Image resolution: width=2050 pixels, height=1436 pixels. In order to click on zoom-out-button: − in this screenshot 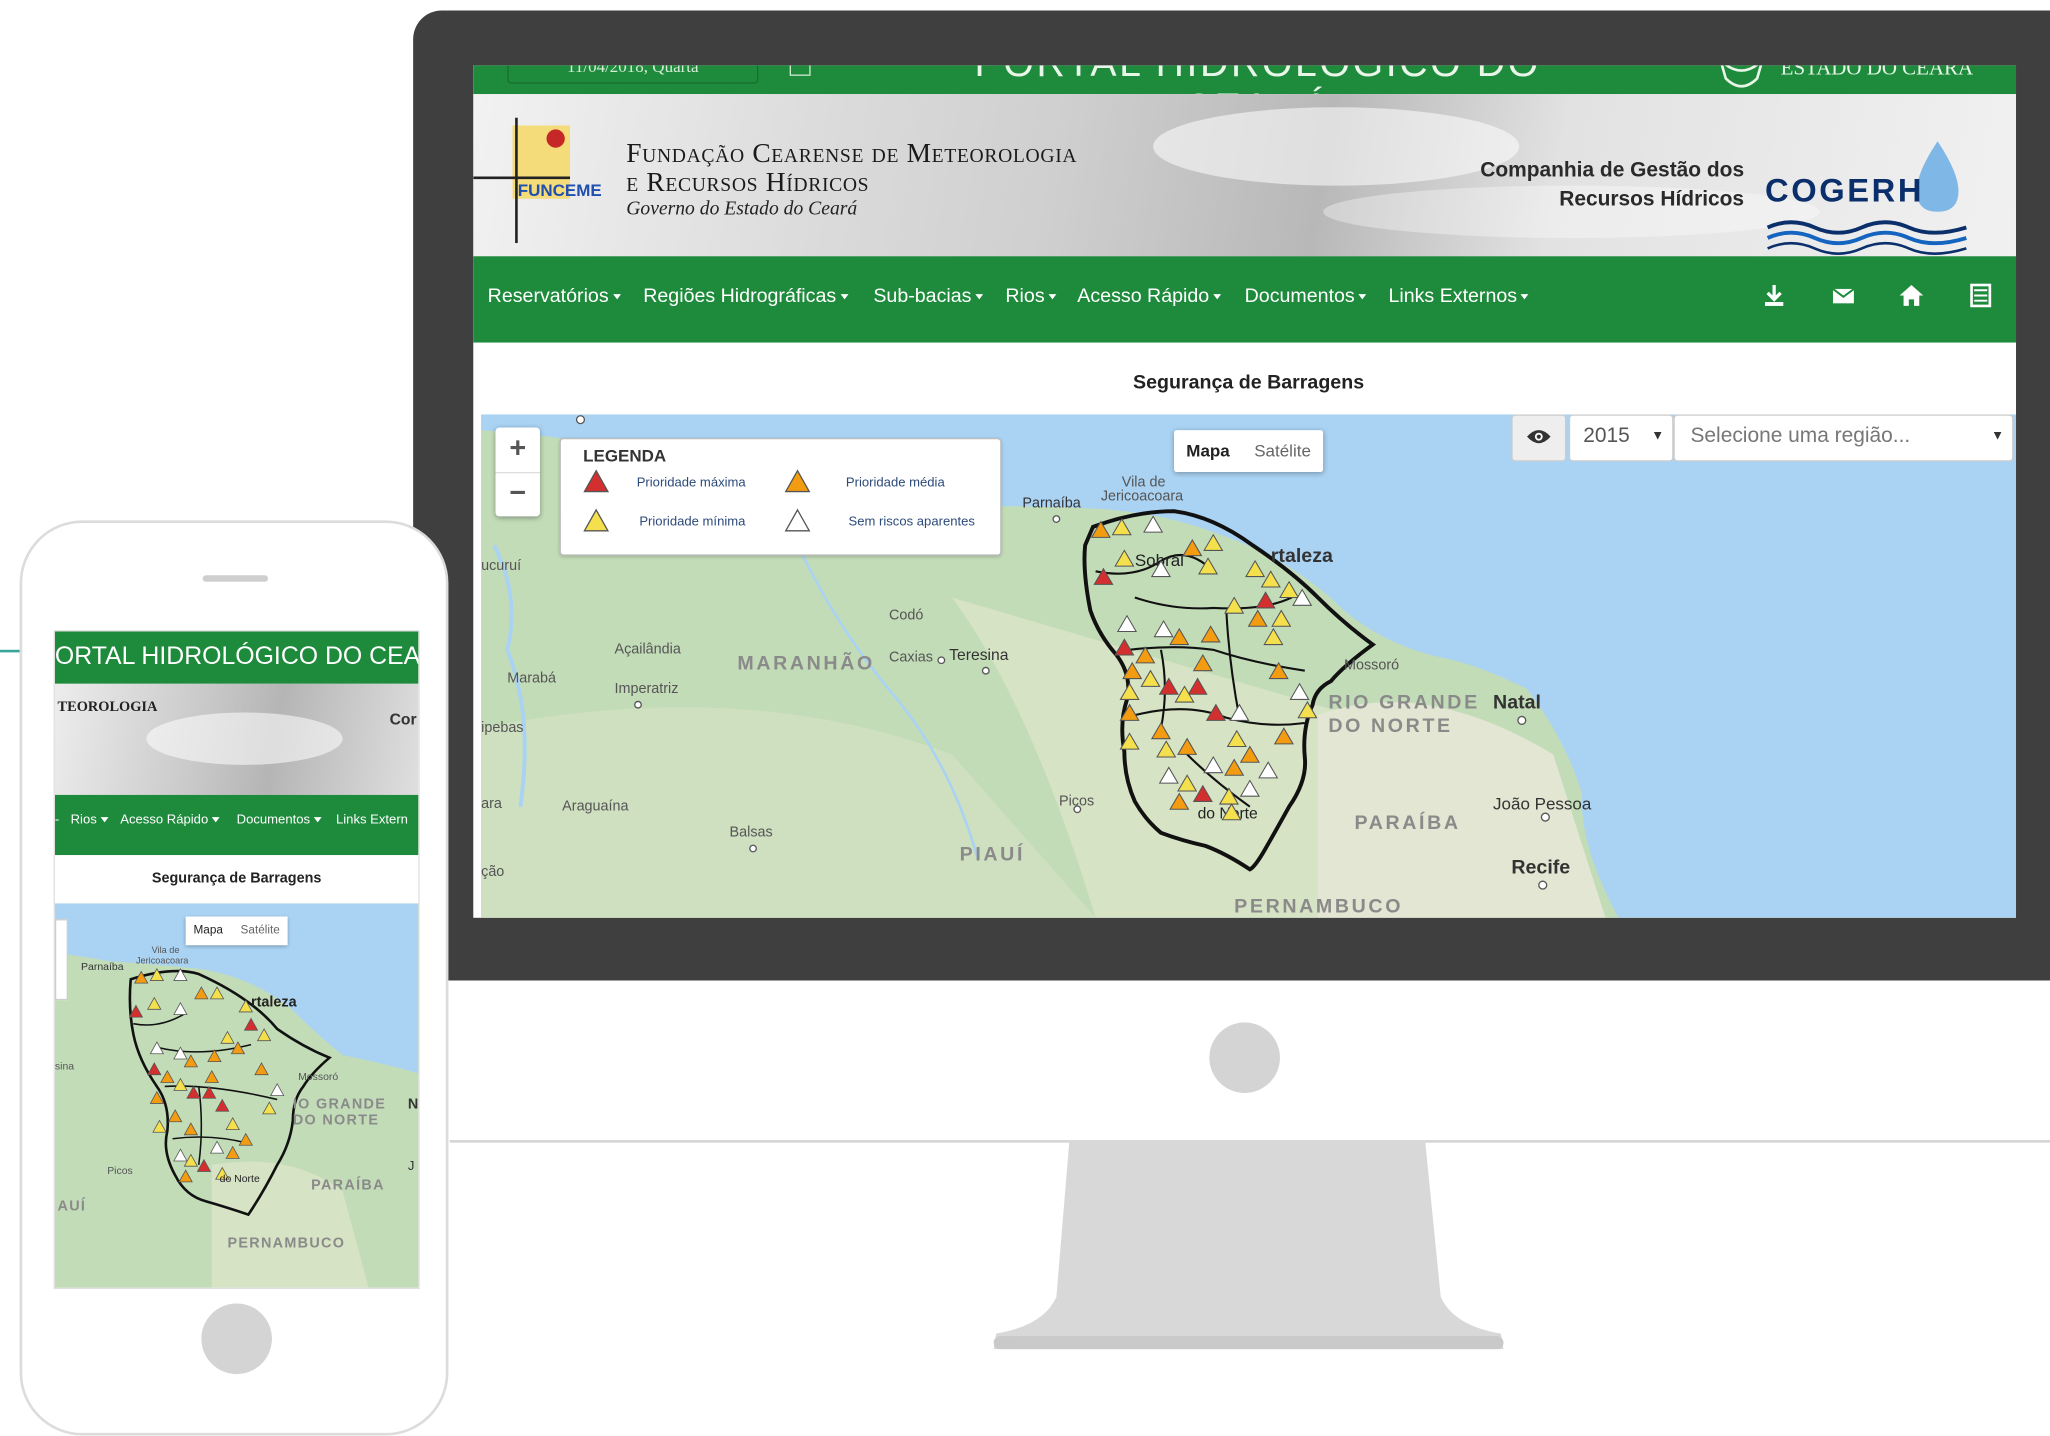, I will do `click(518, 494)`.